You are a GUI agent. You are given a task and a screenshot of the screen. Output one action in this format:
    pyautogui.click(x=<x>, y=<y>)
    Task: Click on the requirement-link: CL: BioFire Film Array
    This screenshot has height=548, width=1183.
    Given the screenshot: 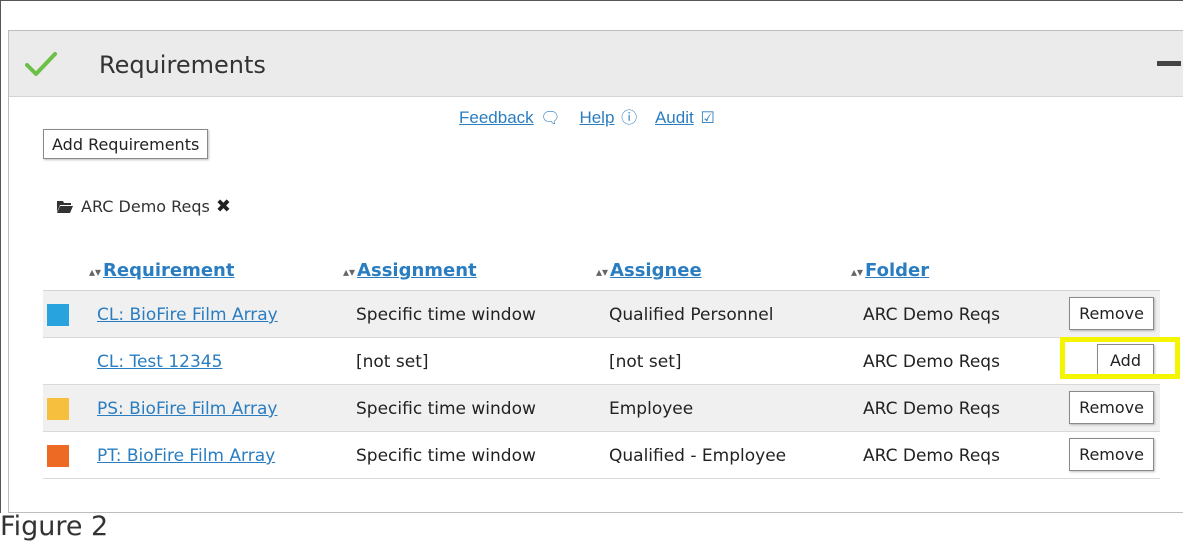 What is the action you would take?
    pyautogui.click(x=187, y=315)
    